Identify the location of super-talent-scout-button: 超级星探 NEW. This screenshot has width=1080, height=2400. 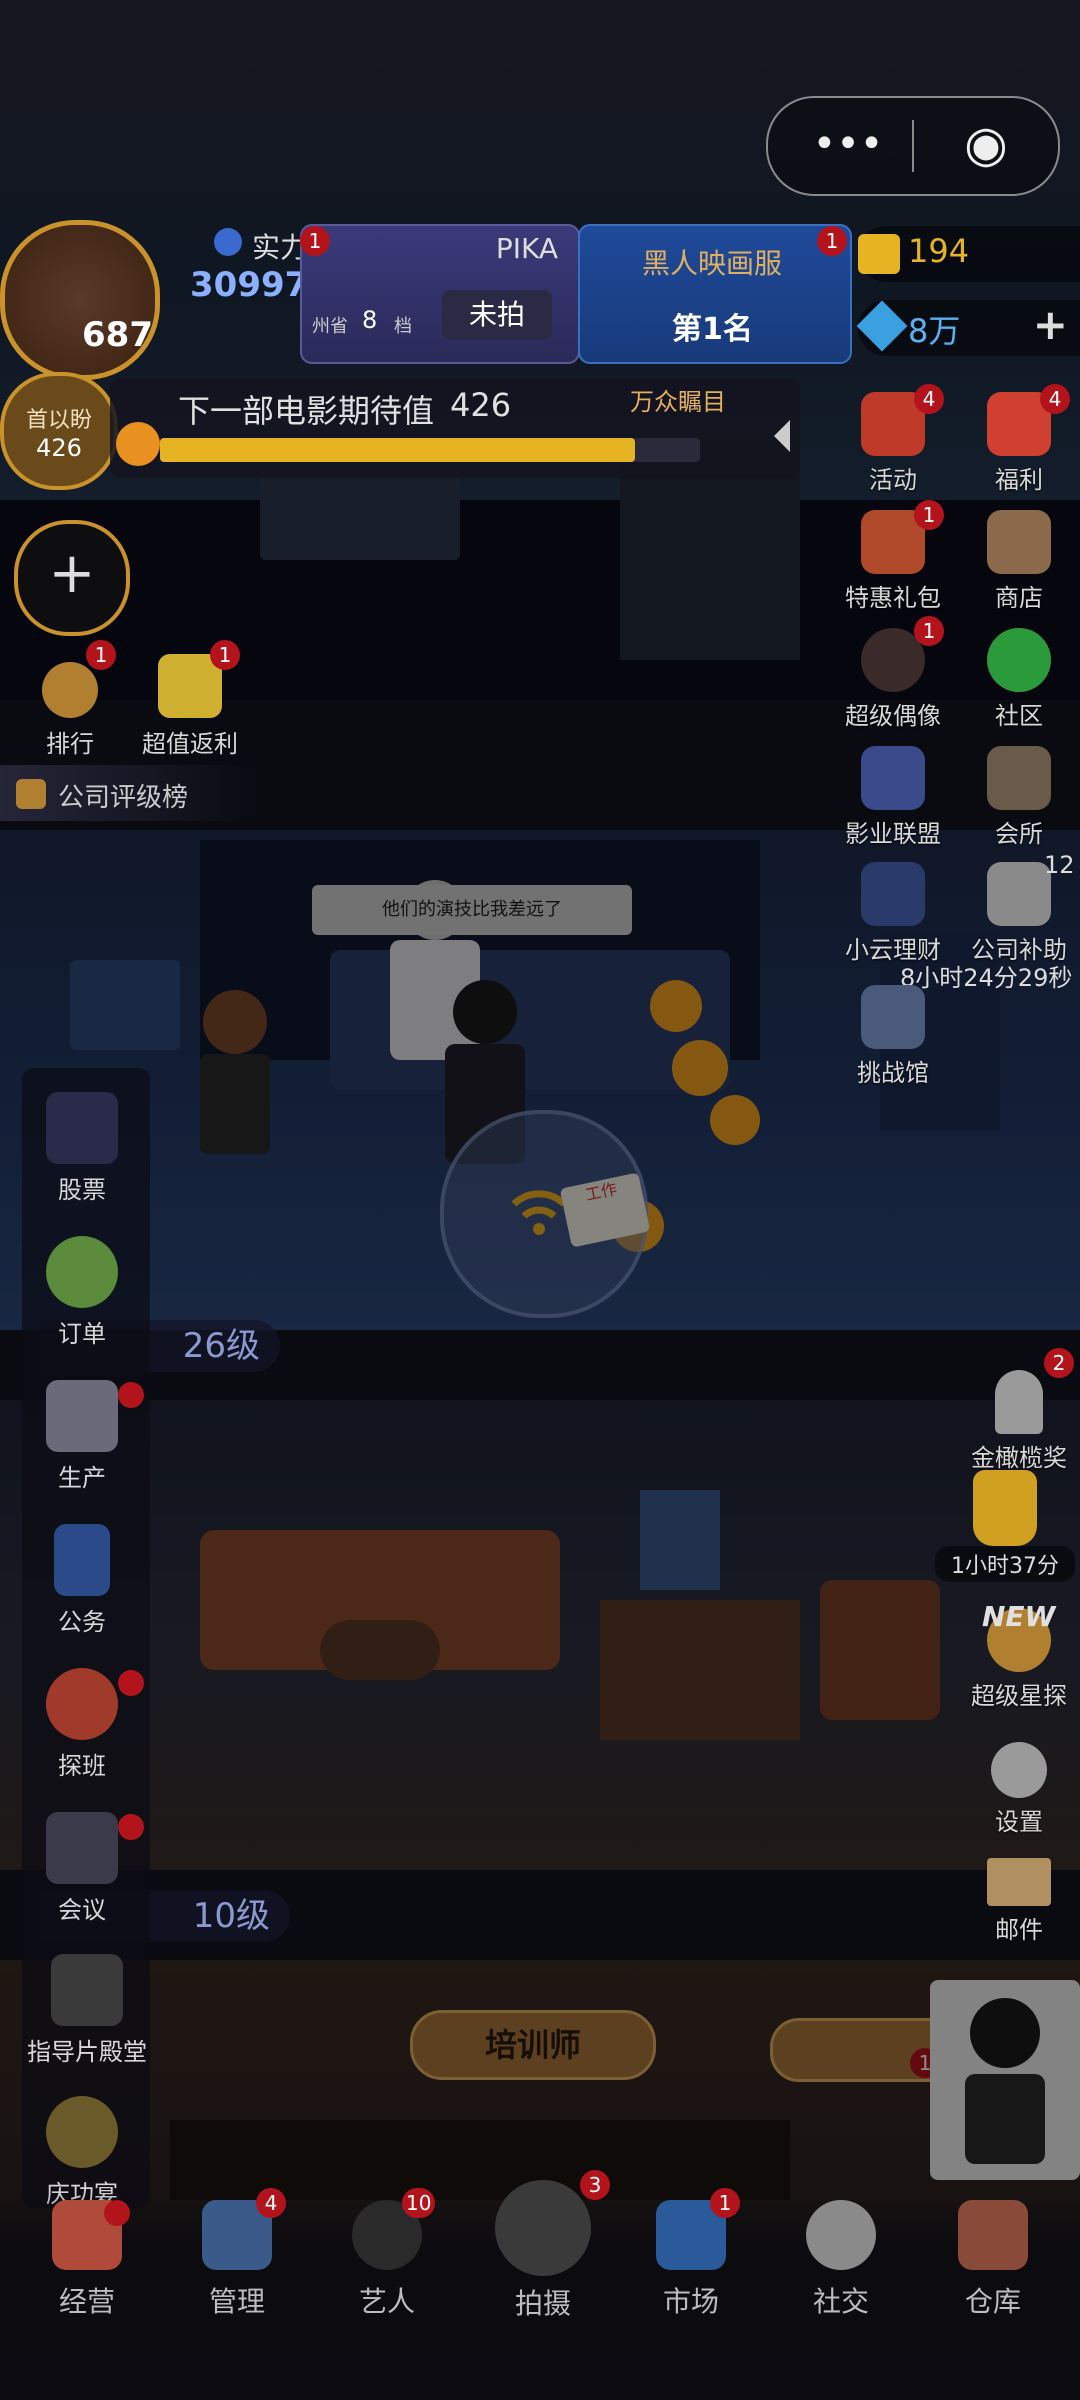
(1019, 1659).